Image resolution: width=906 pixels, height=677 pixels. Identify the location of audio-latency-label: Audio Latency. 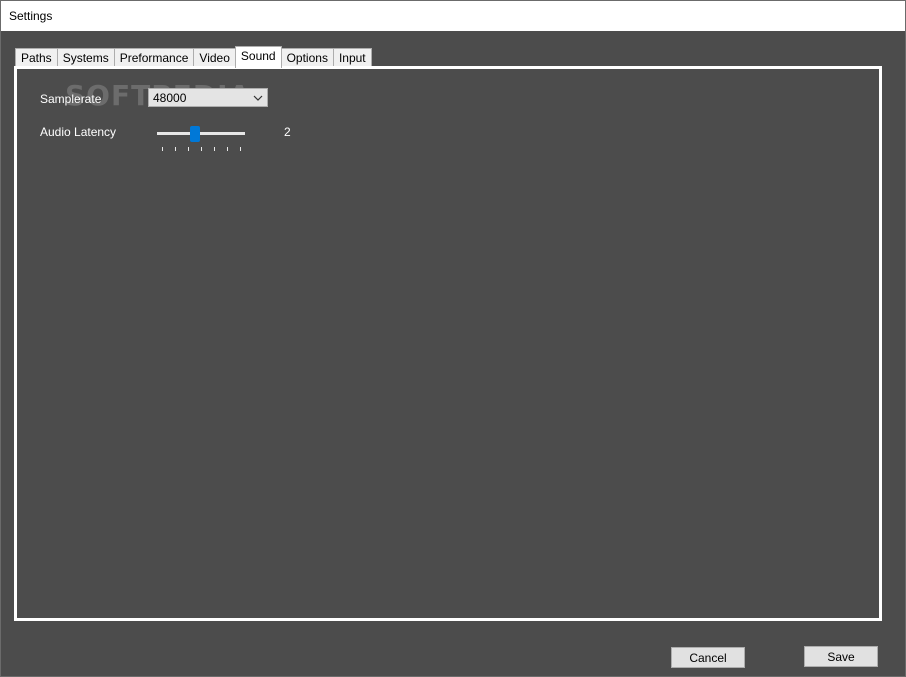
(78, 132).